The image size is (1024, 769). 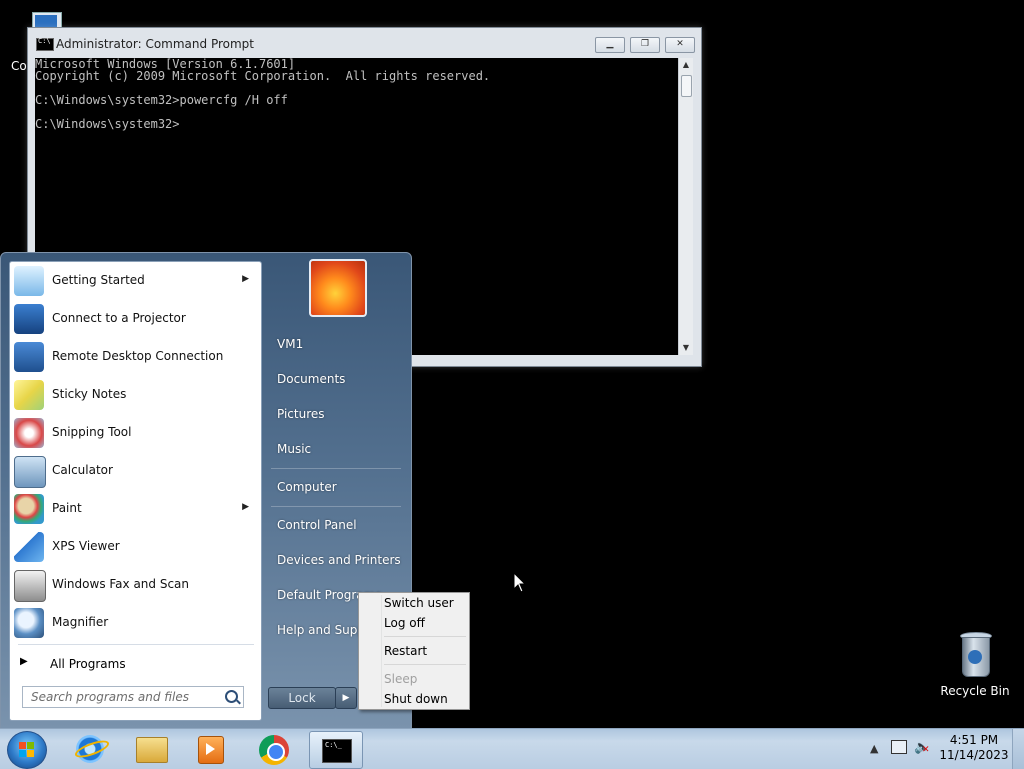 What do you see at coordinates (29, 357) in the screenshot?
I see `remote-desktop-icon` at bounding box center [29, 357].